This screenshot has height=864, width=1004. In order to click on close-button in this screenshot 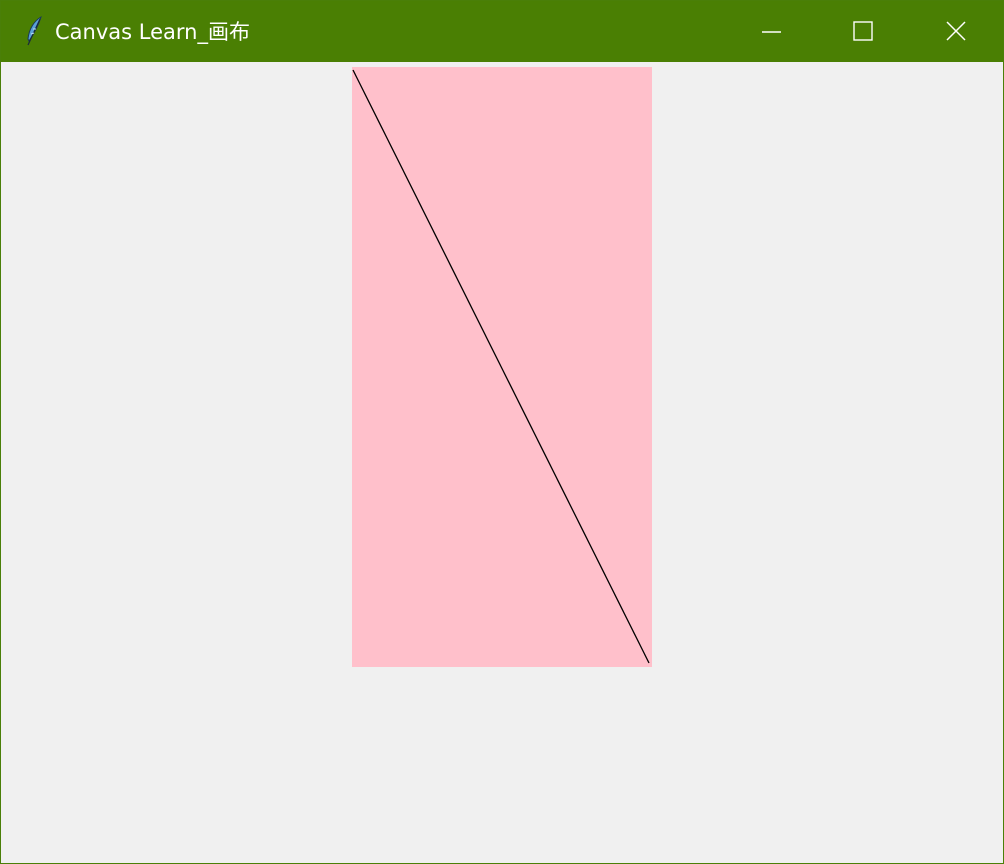, I will do `click(955, 31)`.